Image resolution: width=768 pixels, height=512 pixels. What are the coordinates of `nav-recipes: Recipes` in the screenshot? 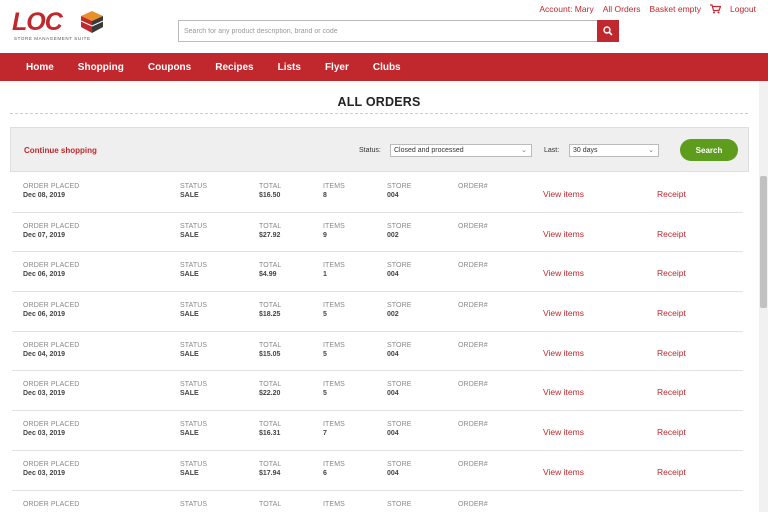 It's located at (234, 67).